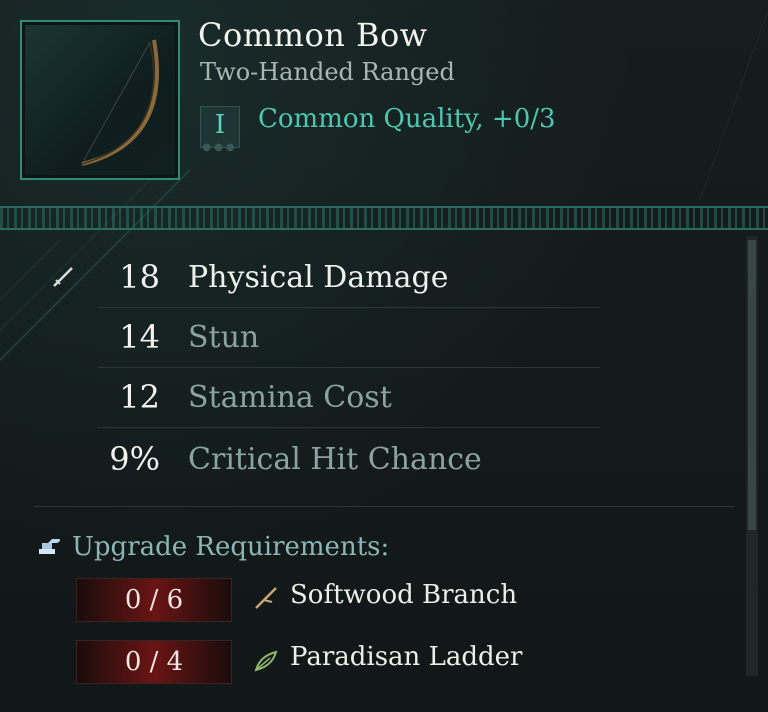 The height and width of the screenshot is (712, 768). Describe the element at coordinates (266, 661) in the screenshot. I see `leaf-icon` at that location.